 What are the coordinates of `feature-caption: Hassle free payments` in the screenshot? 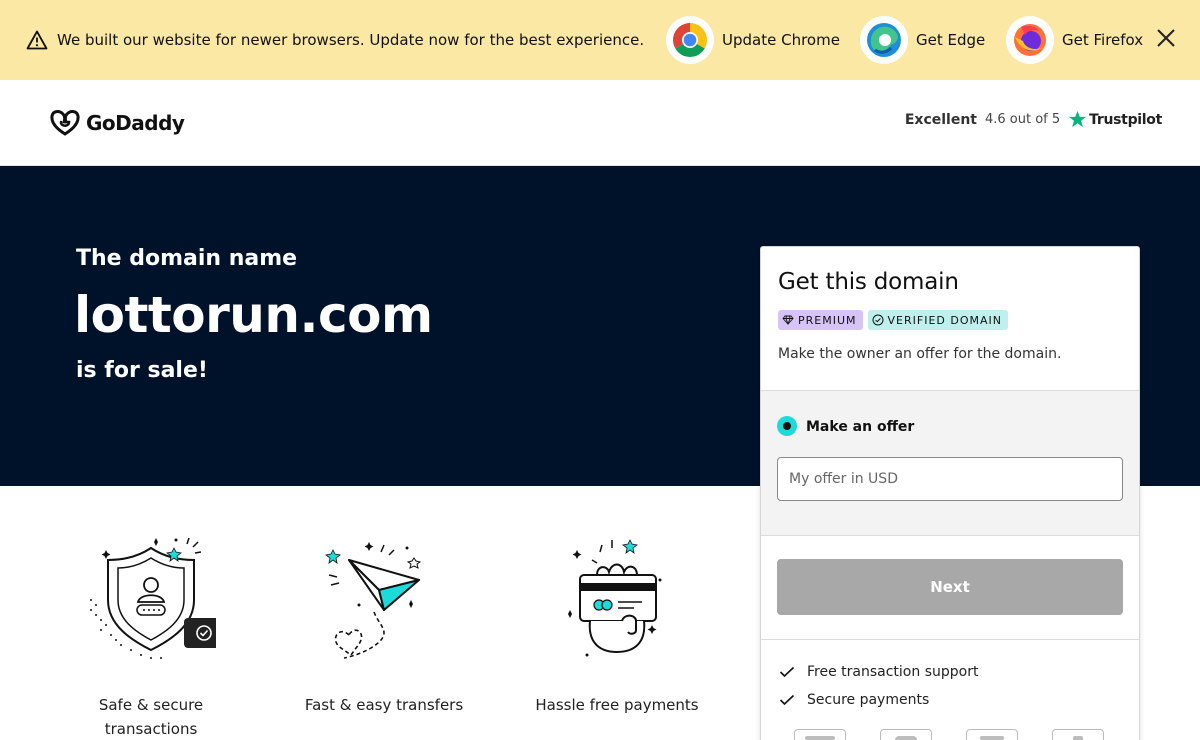 It's located at (617, 705).